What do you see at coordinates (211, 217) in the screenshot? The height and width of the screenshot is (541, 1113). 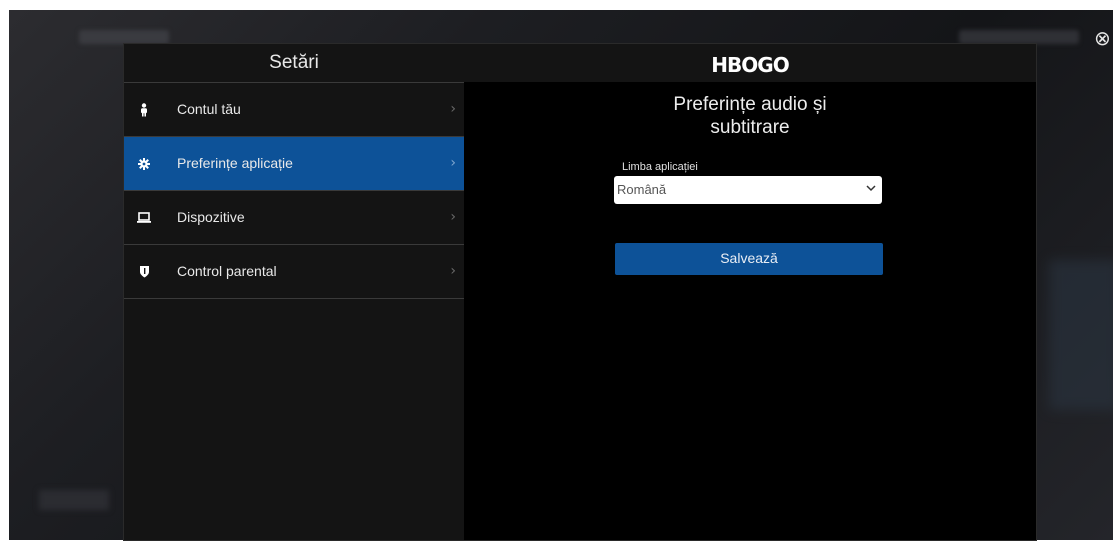 I see `sidebar-item-label: Dispozitive` at bounding box center [211, 217].